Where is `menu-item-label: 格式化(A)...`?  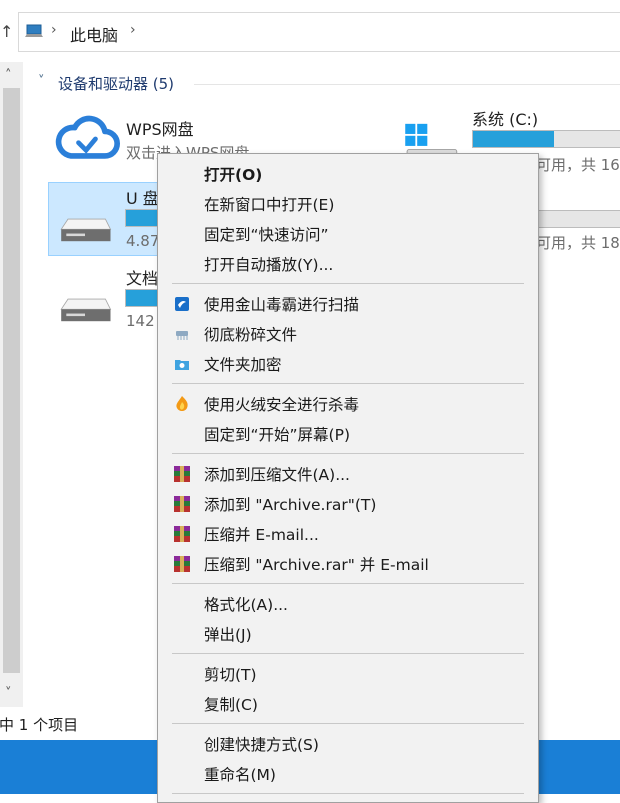
menu-item-label: 格式化(A)... is located at coordinates (246, 605).